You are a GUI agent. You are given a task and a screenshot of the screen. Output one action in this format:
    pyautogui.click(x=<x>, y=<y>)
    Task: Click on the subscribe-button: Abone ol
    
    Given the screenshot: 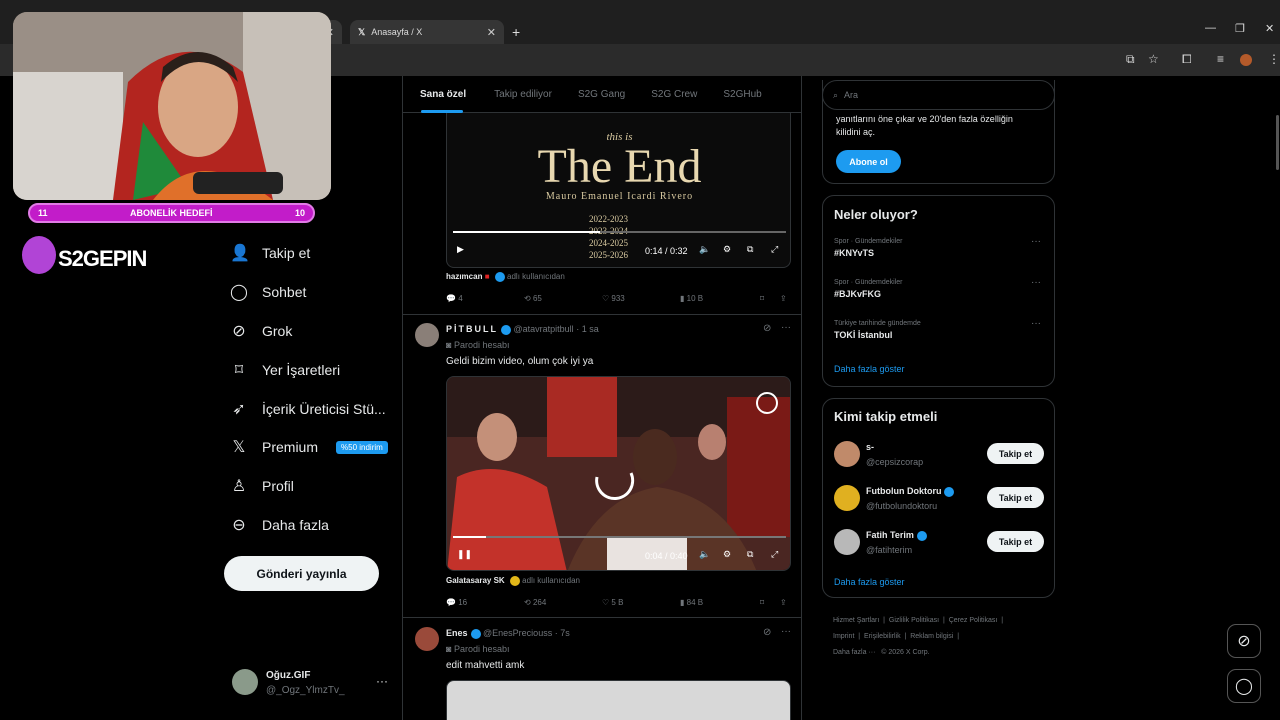 What is the action you would take?
    pyautogui.click(x=868, y=161)
    